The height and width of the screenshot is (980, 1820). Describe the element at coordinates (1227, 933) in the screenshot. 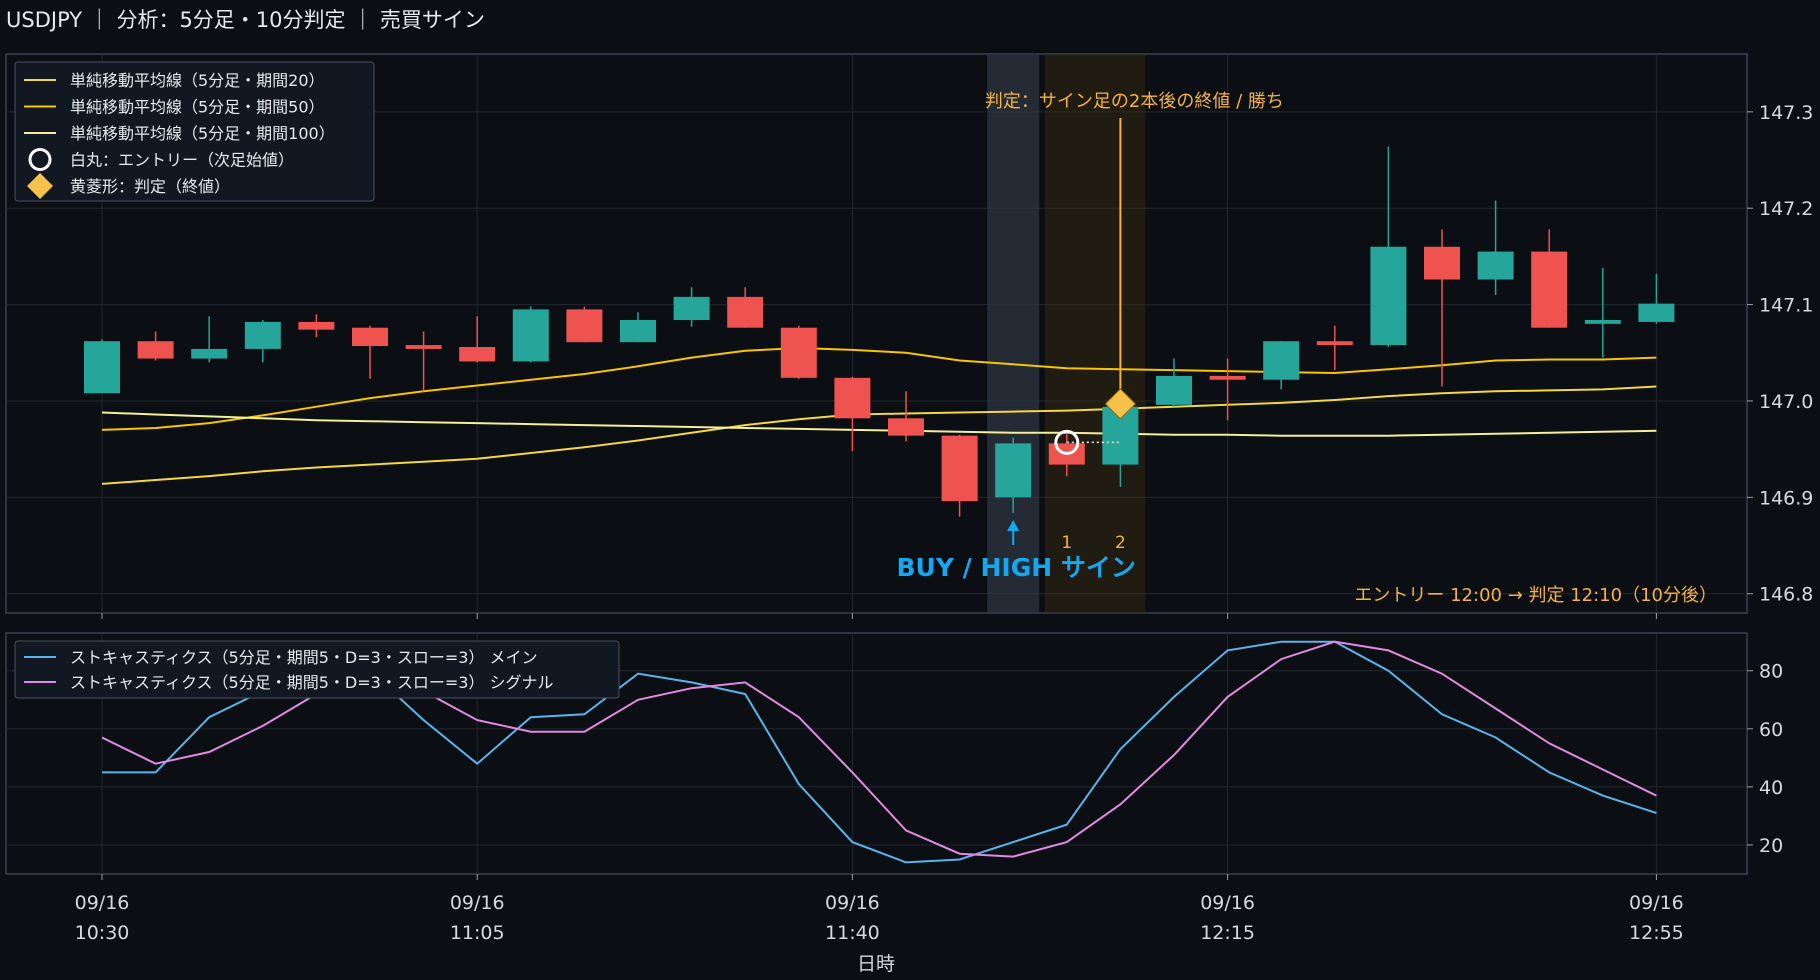

I see `x-tick-time: 12:15` at that location.